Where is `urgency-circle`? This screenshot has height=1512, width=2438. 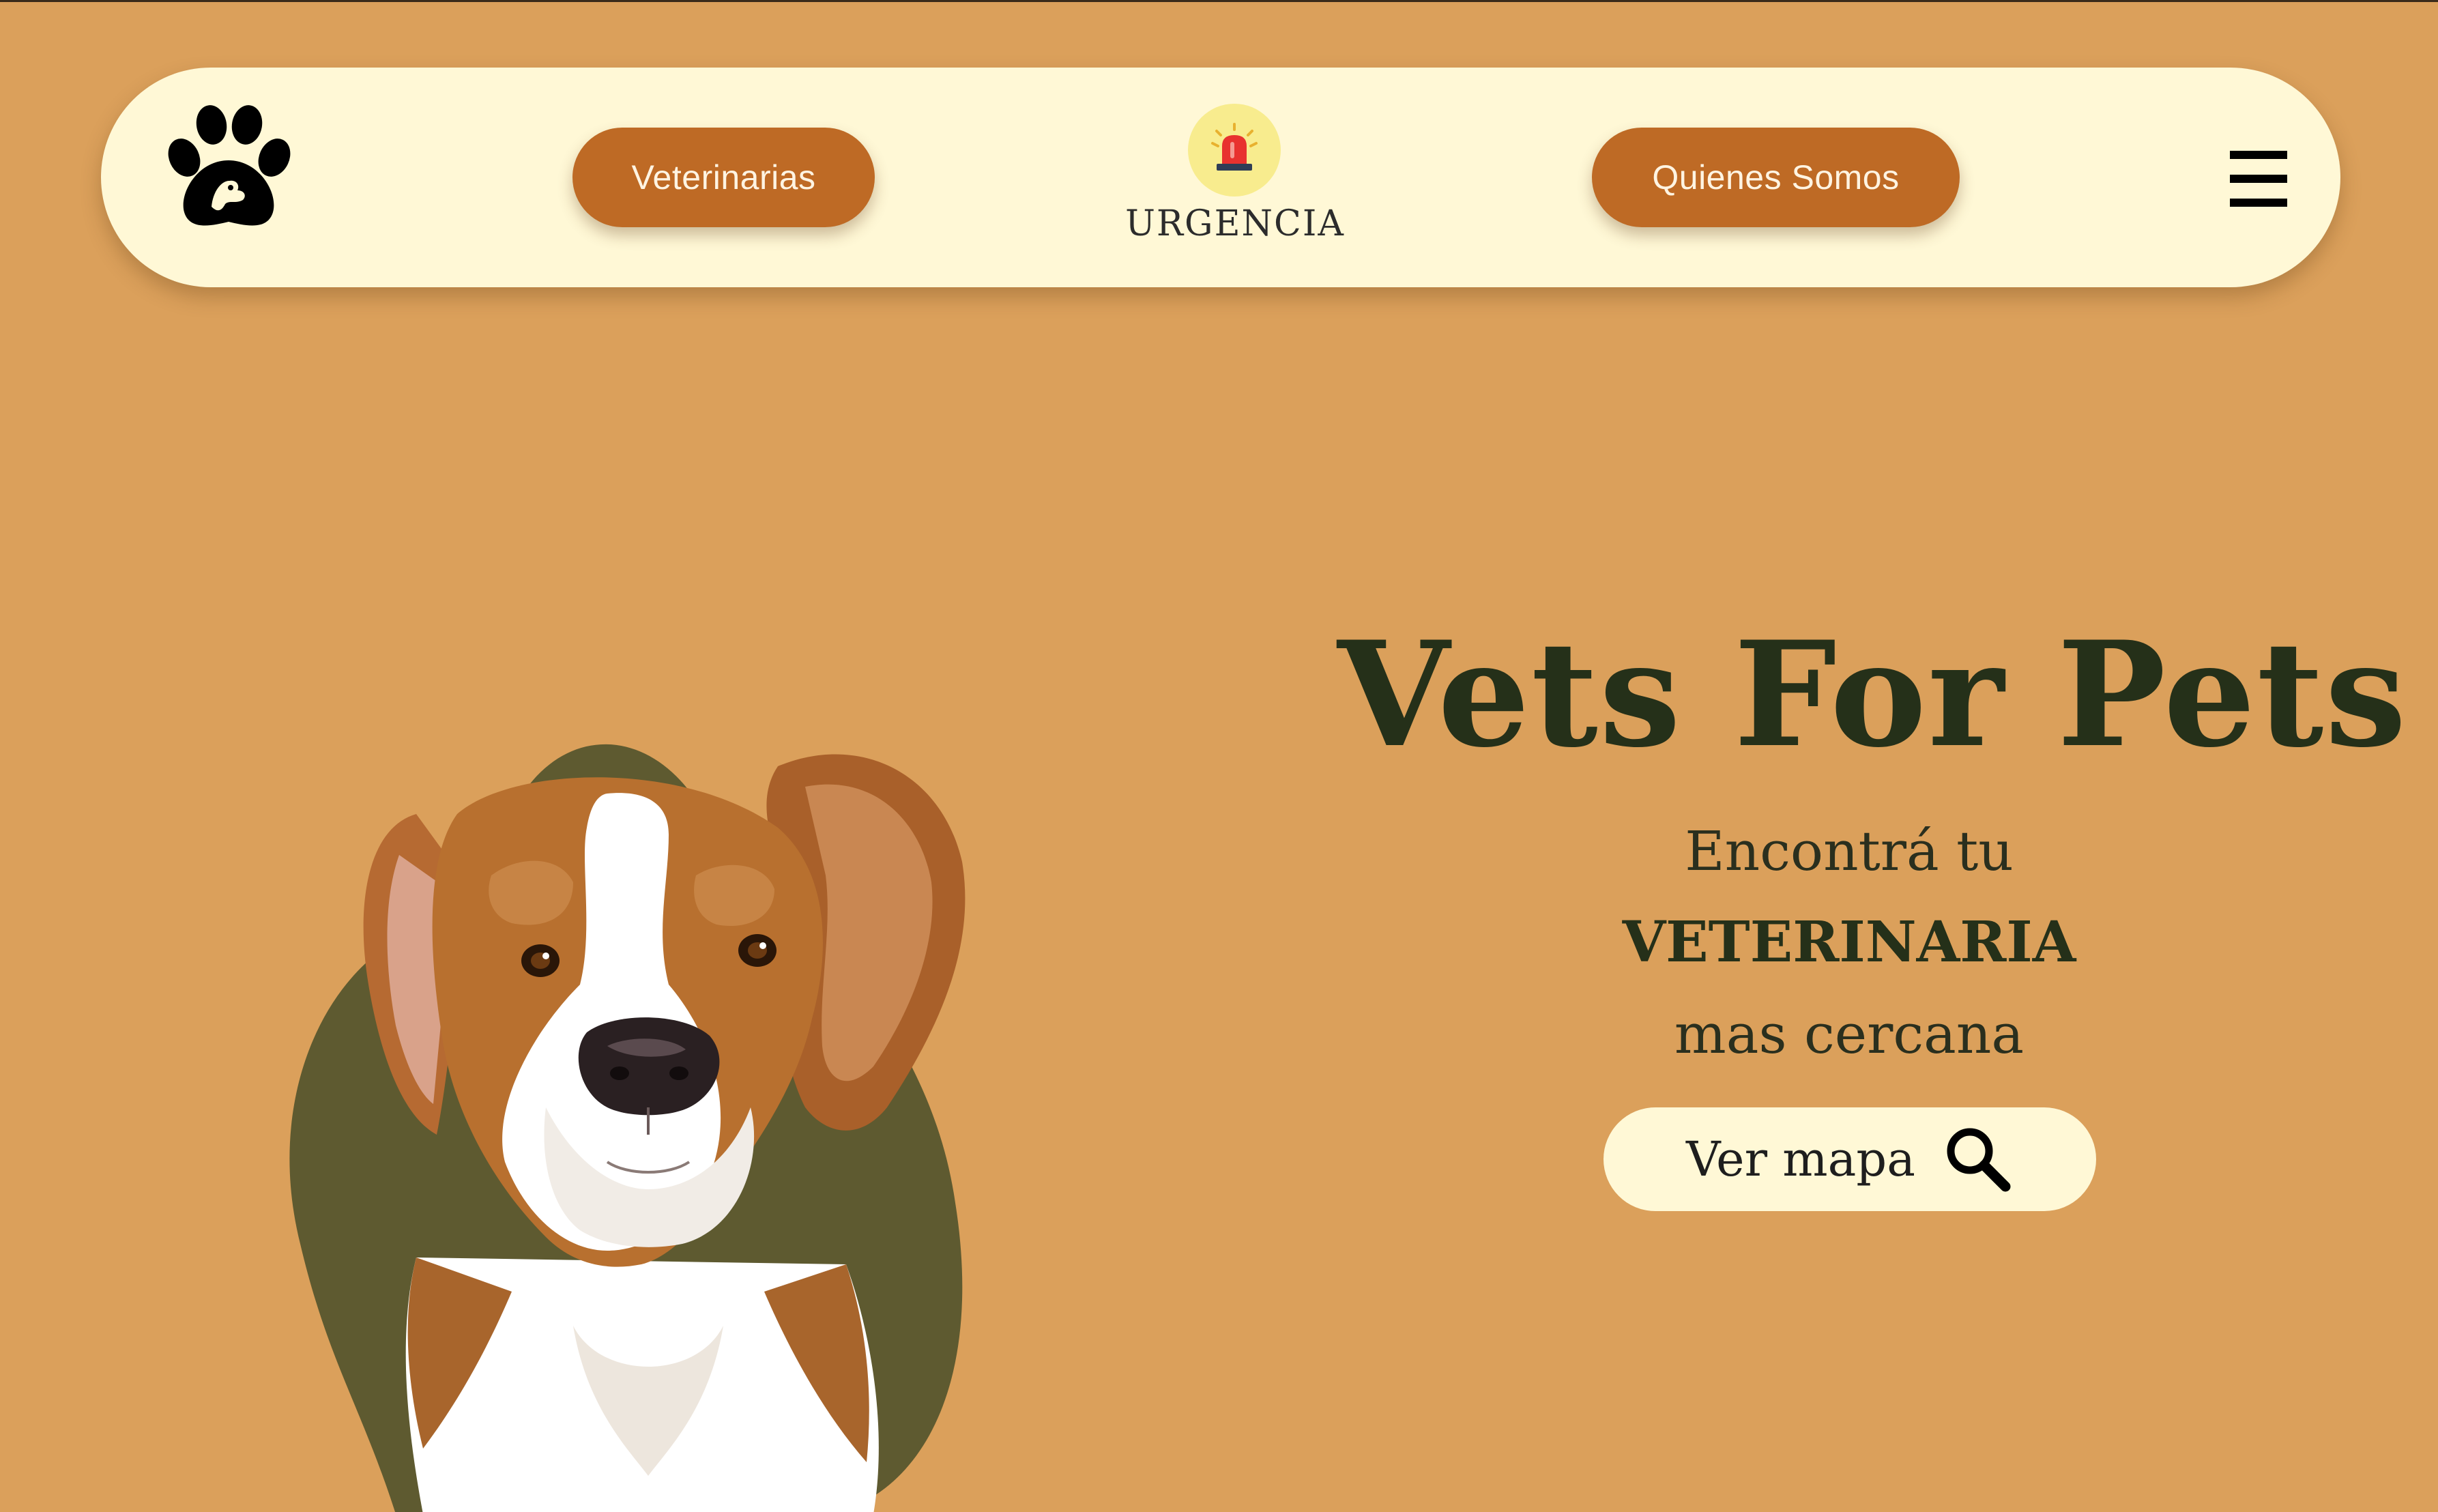 urgency-circle is located at coordinates (1234, 150).